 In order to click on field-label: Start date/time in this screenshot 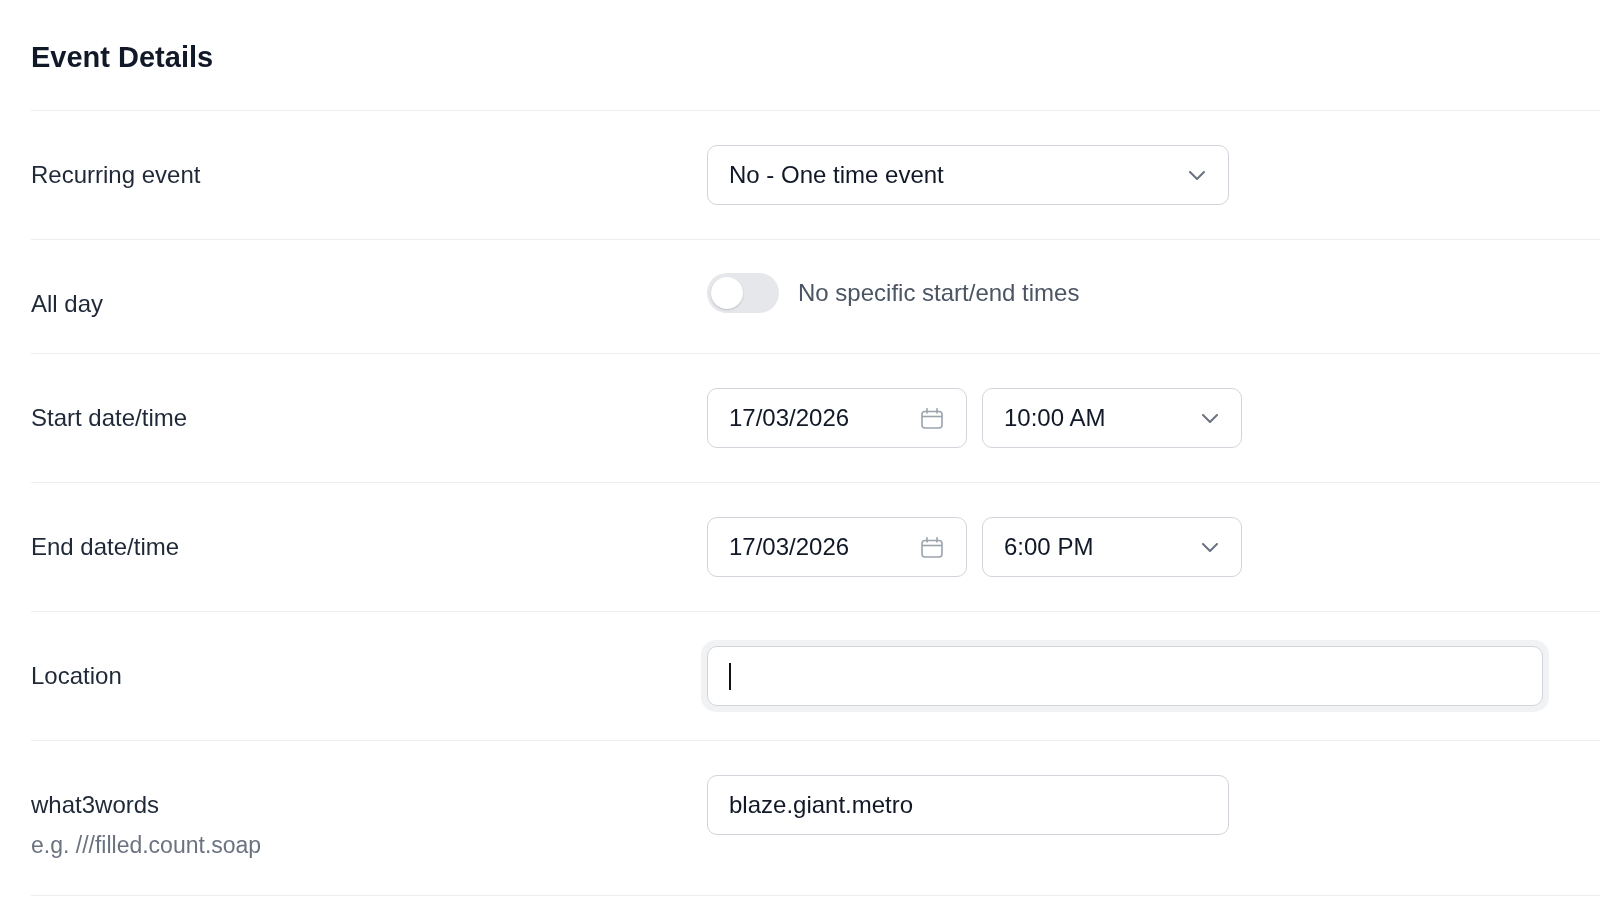, I will do `click(109, 418)`.